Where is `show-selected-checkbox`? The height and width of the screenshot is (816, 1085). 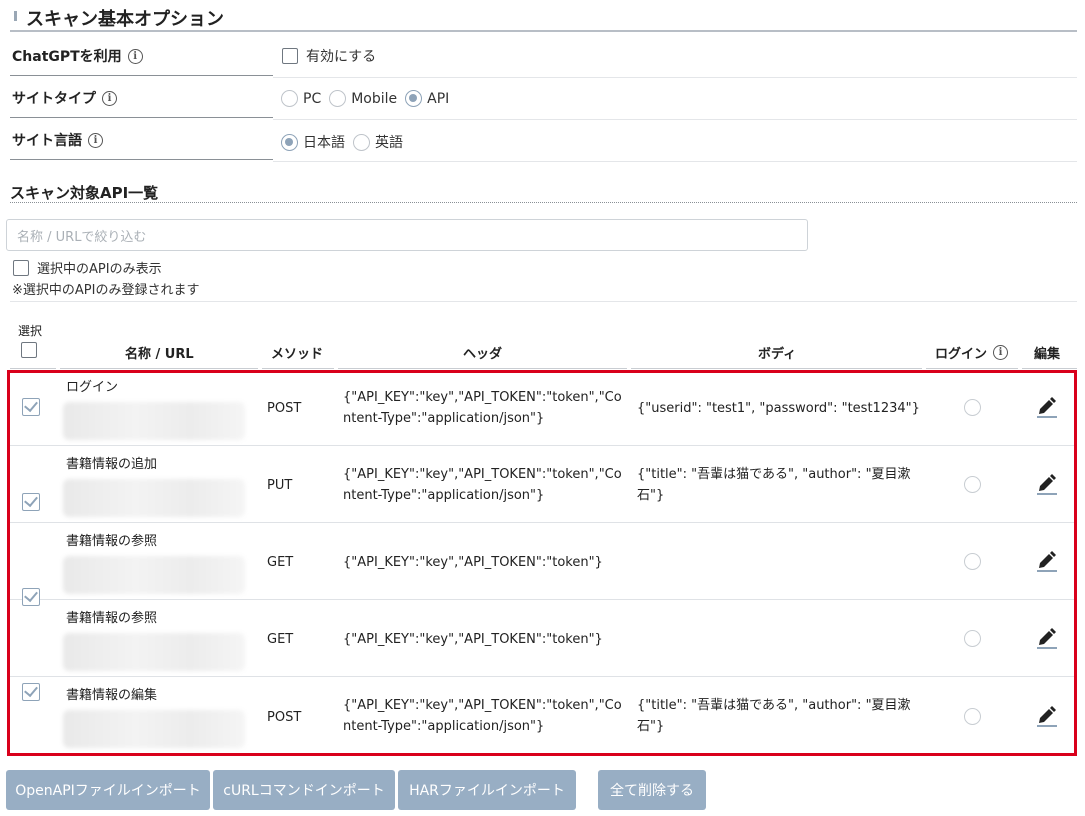 show-selected-checkbox is located at coordinates (21, 267).